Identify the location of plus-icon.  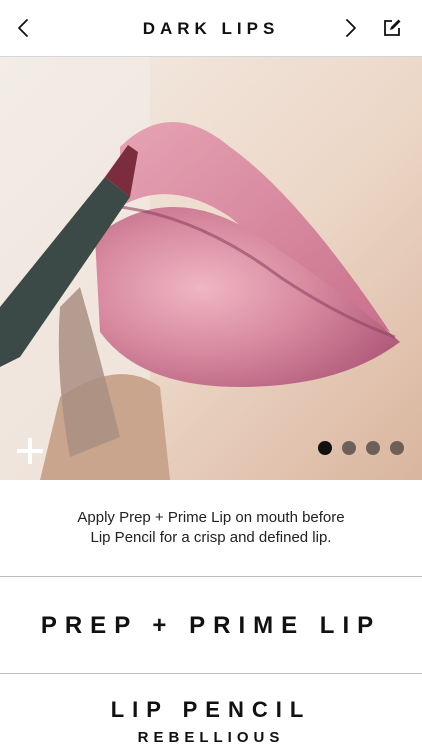
(30, 451).